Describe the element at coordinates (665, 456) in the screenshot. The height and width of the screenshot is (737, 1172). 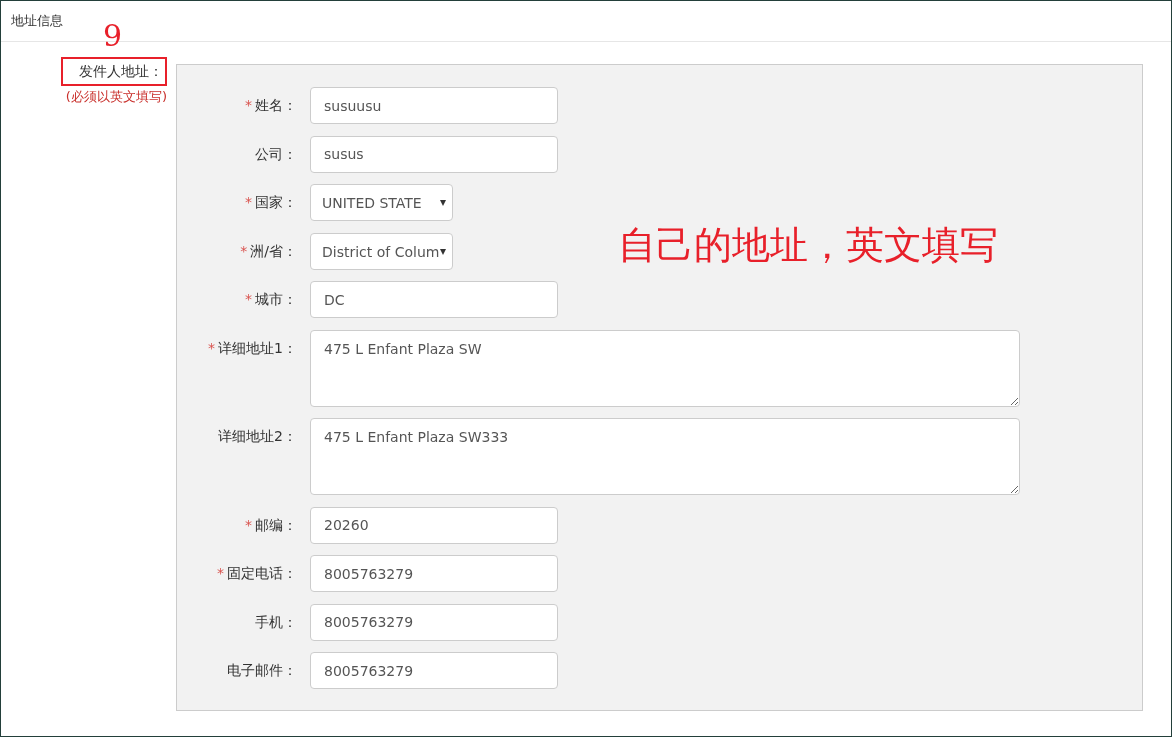
I see `text-area: 475 L Enfant Plaza SW333` at that location.